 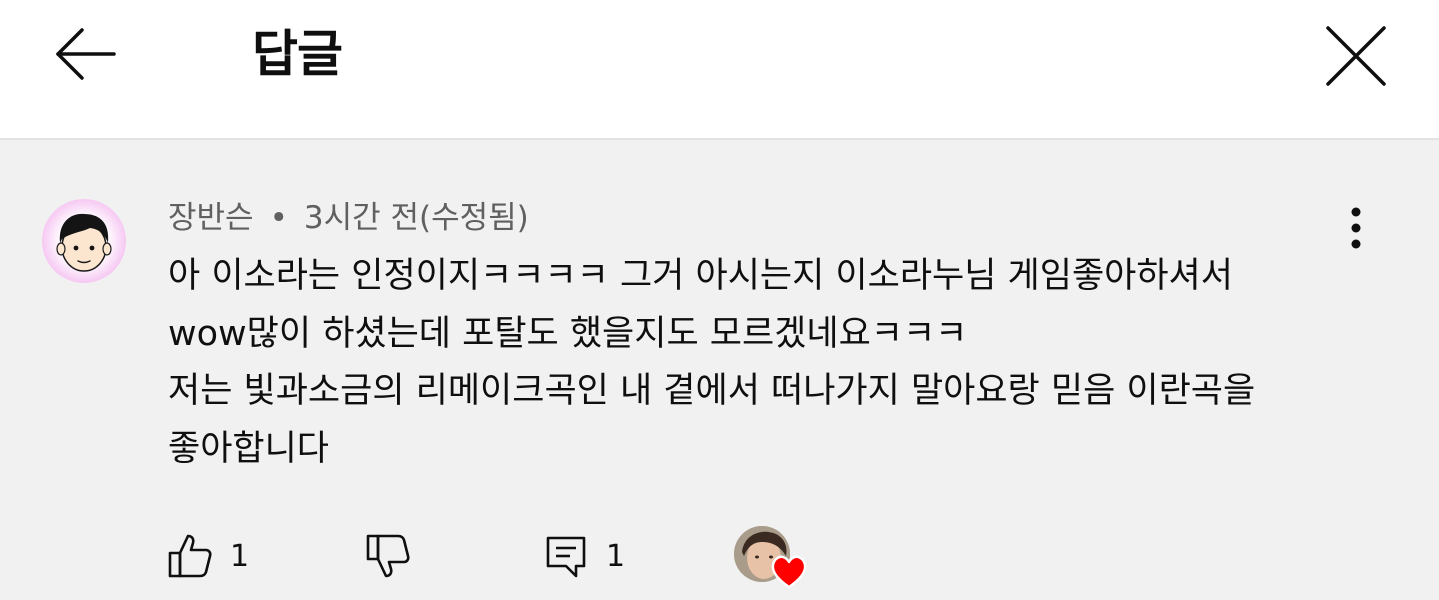 What do you see at coordinates (240, 556) in the screenshot?
I see `like-count: 1` at bounding box center [240, 556].